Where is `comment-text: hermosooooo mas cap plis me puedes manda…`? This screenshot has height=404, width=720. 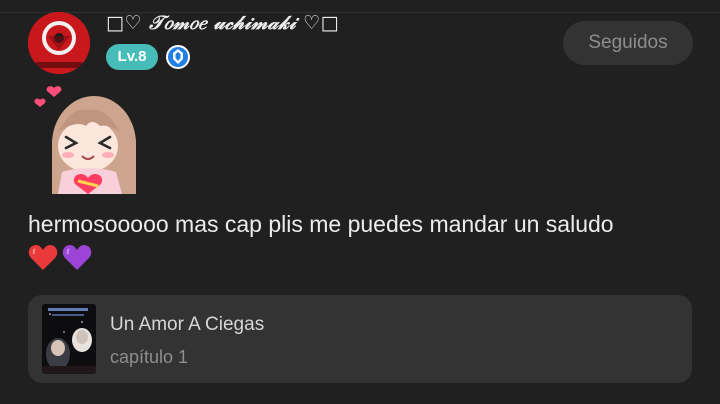 comment-text: hermosooooo mas cap plis me puedes manda… is located at coordinates (321, 224).